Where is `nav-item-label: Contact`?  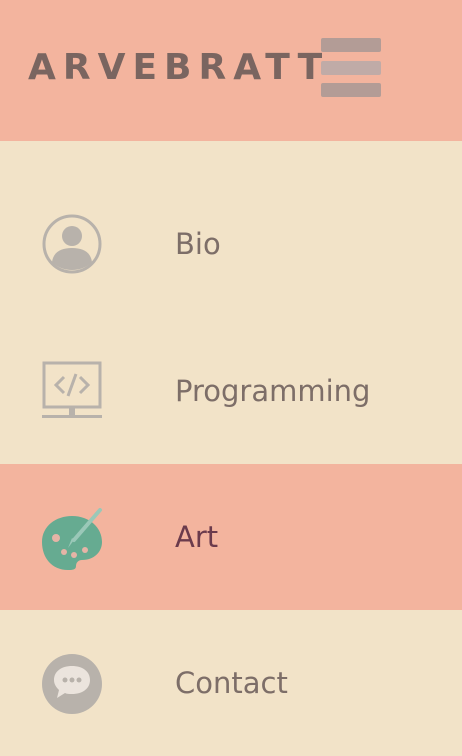
nav-item-label: Contact is located at coordinates (231, 683).